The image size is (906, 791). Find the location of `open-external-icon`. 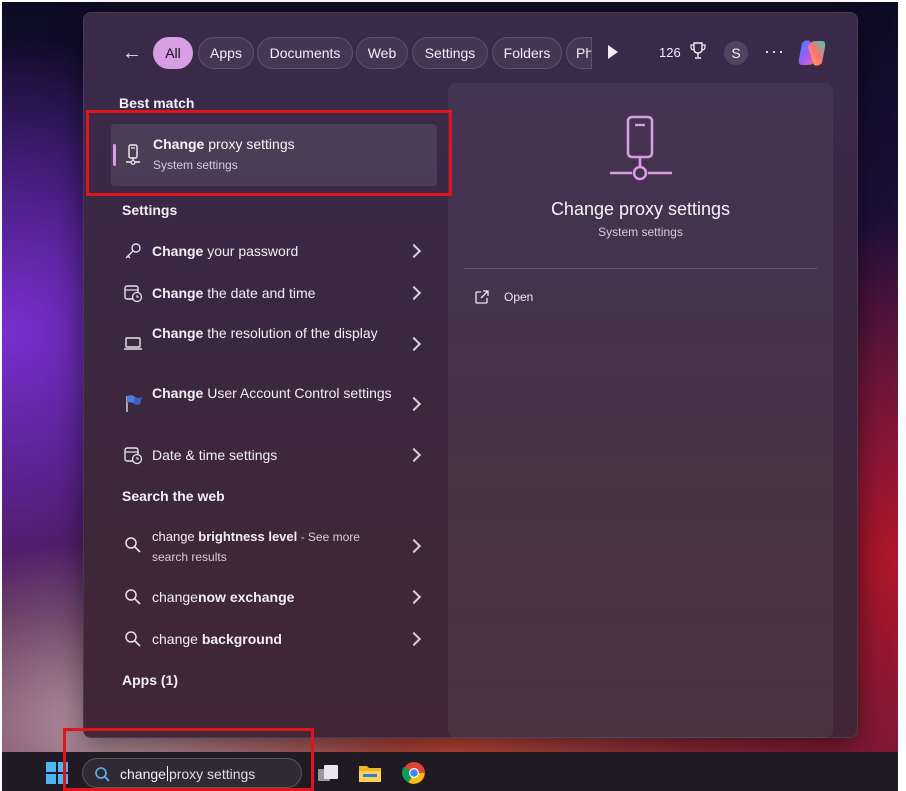

open-external-icon is located at coordinates (482, 297).